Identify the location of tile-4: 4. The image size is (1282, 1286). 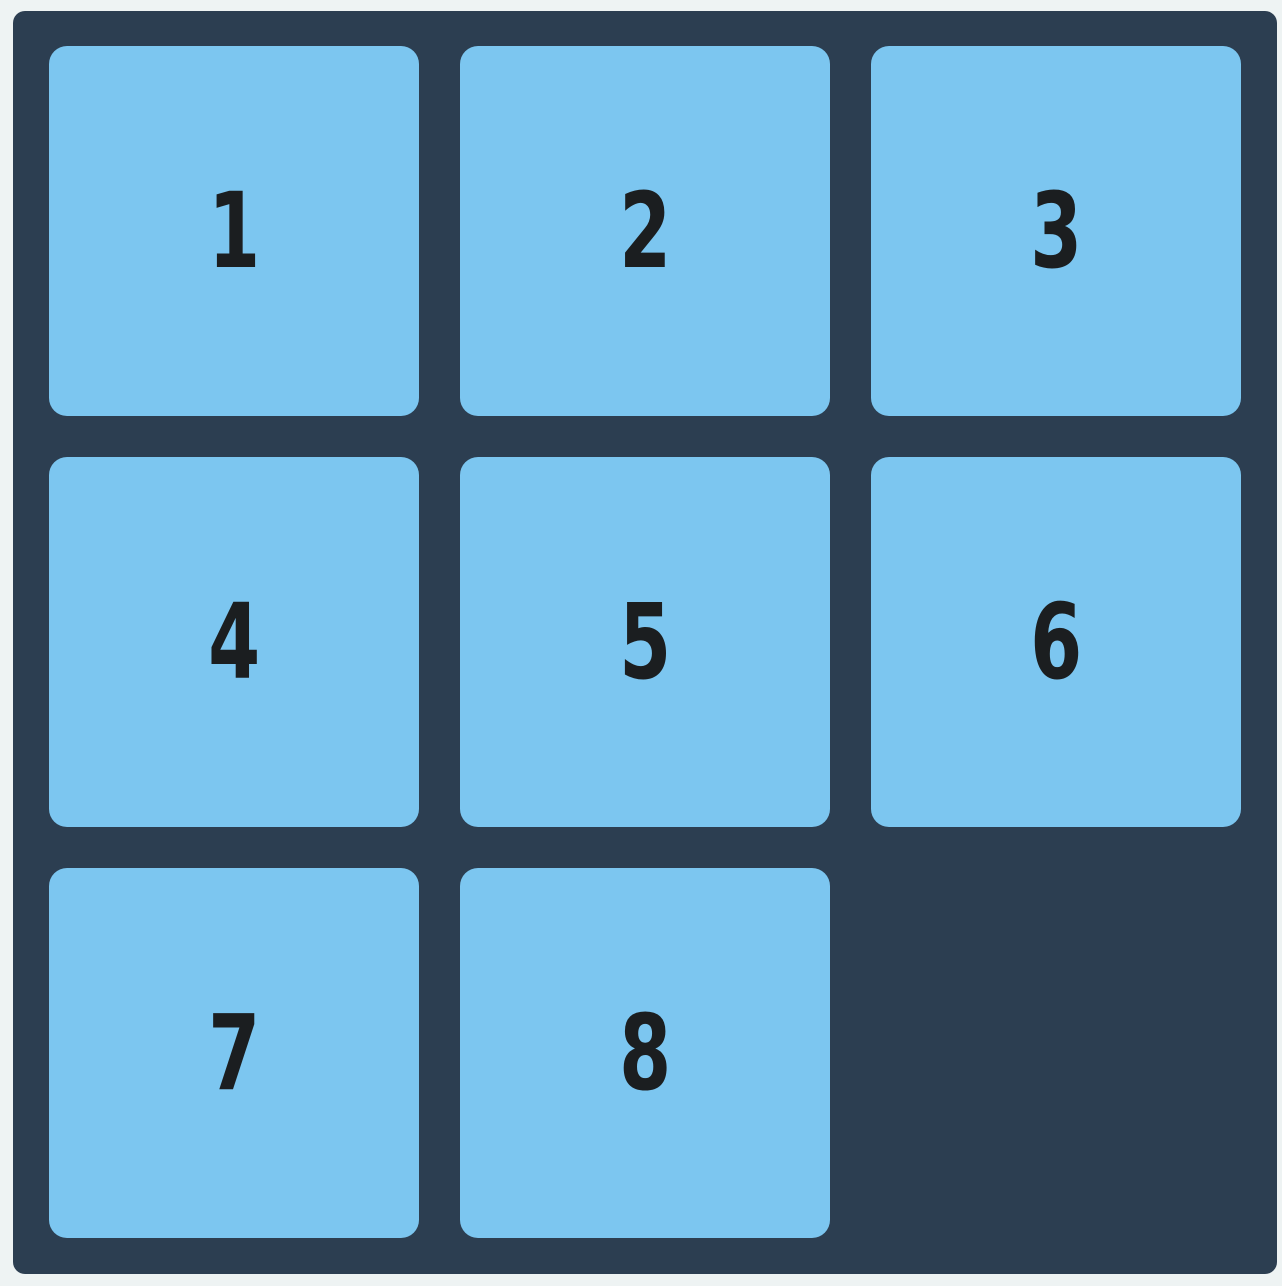
(234, 642).